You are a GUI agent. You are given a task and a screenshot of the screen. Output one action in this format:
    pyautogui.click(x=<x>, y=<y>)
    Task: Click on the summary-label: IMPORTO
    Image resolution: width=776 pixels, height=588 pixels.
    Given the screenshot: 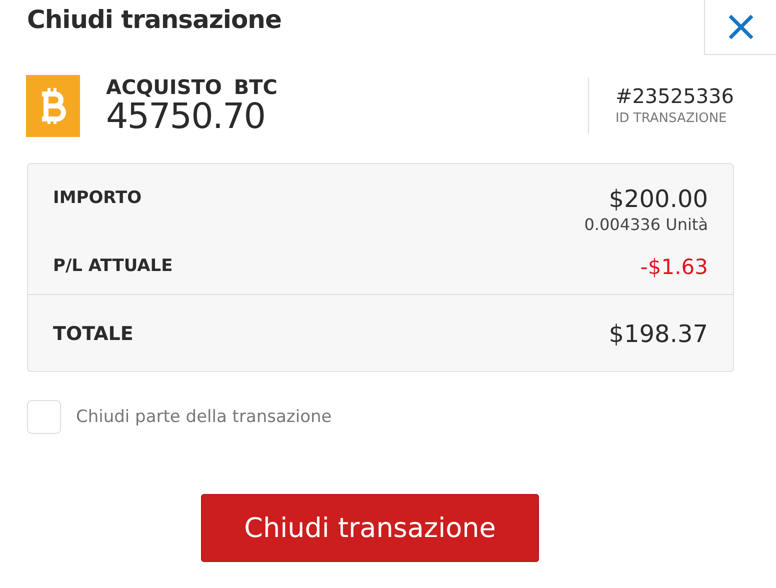 What is the action you would take?
    pyautogui.click(x=97, y=198)
    